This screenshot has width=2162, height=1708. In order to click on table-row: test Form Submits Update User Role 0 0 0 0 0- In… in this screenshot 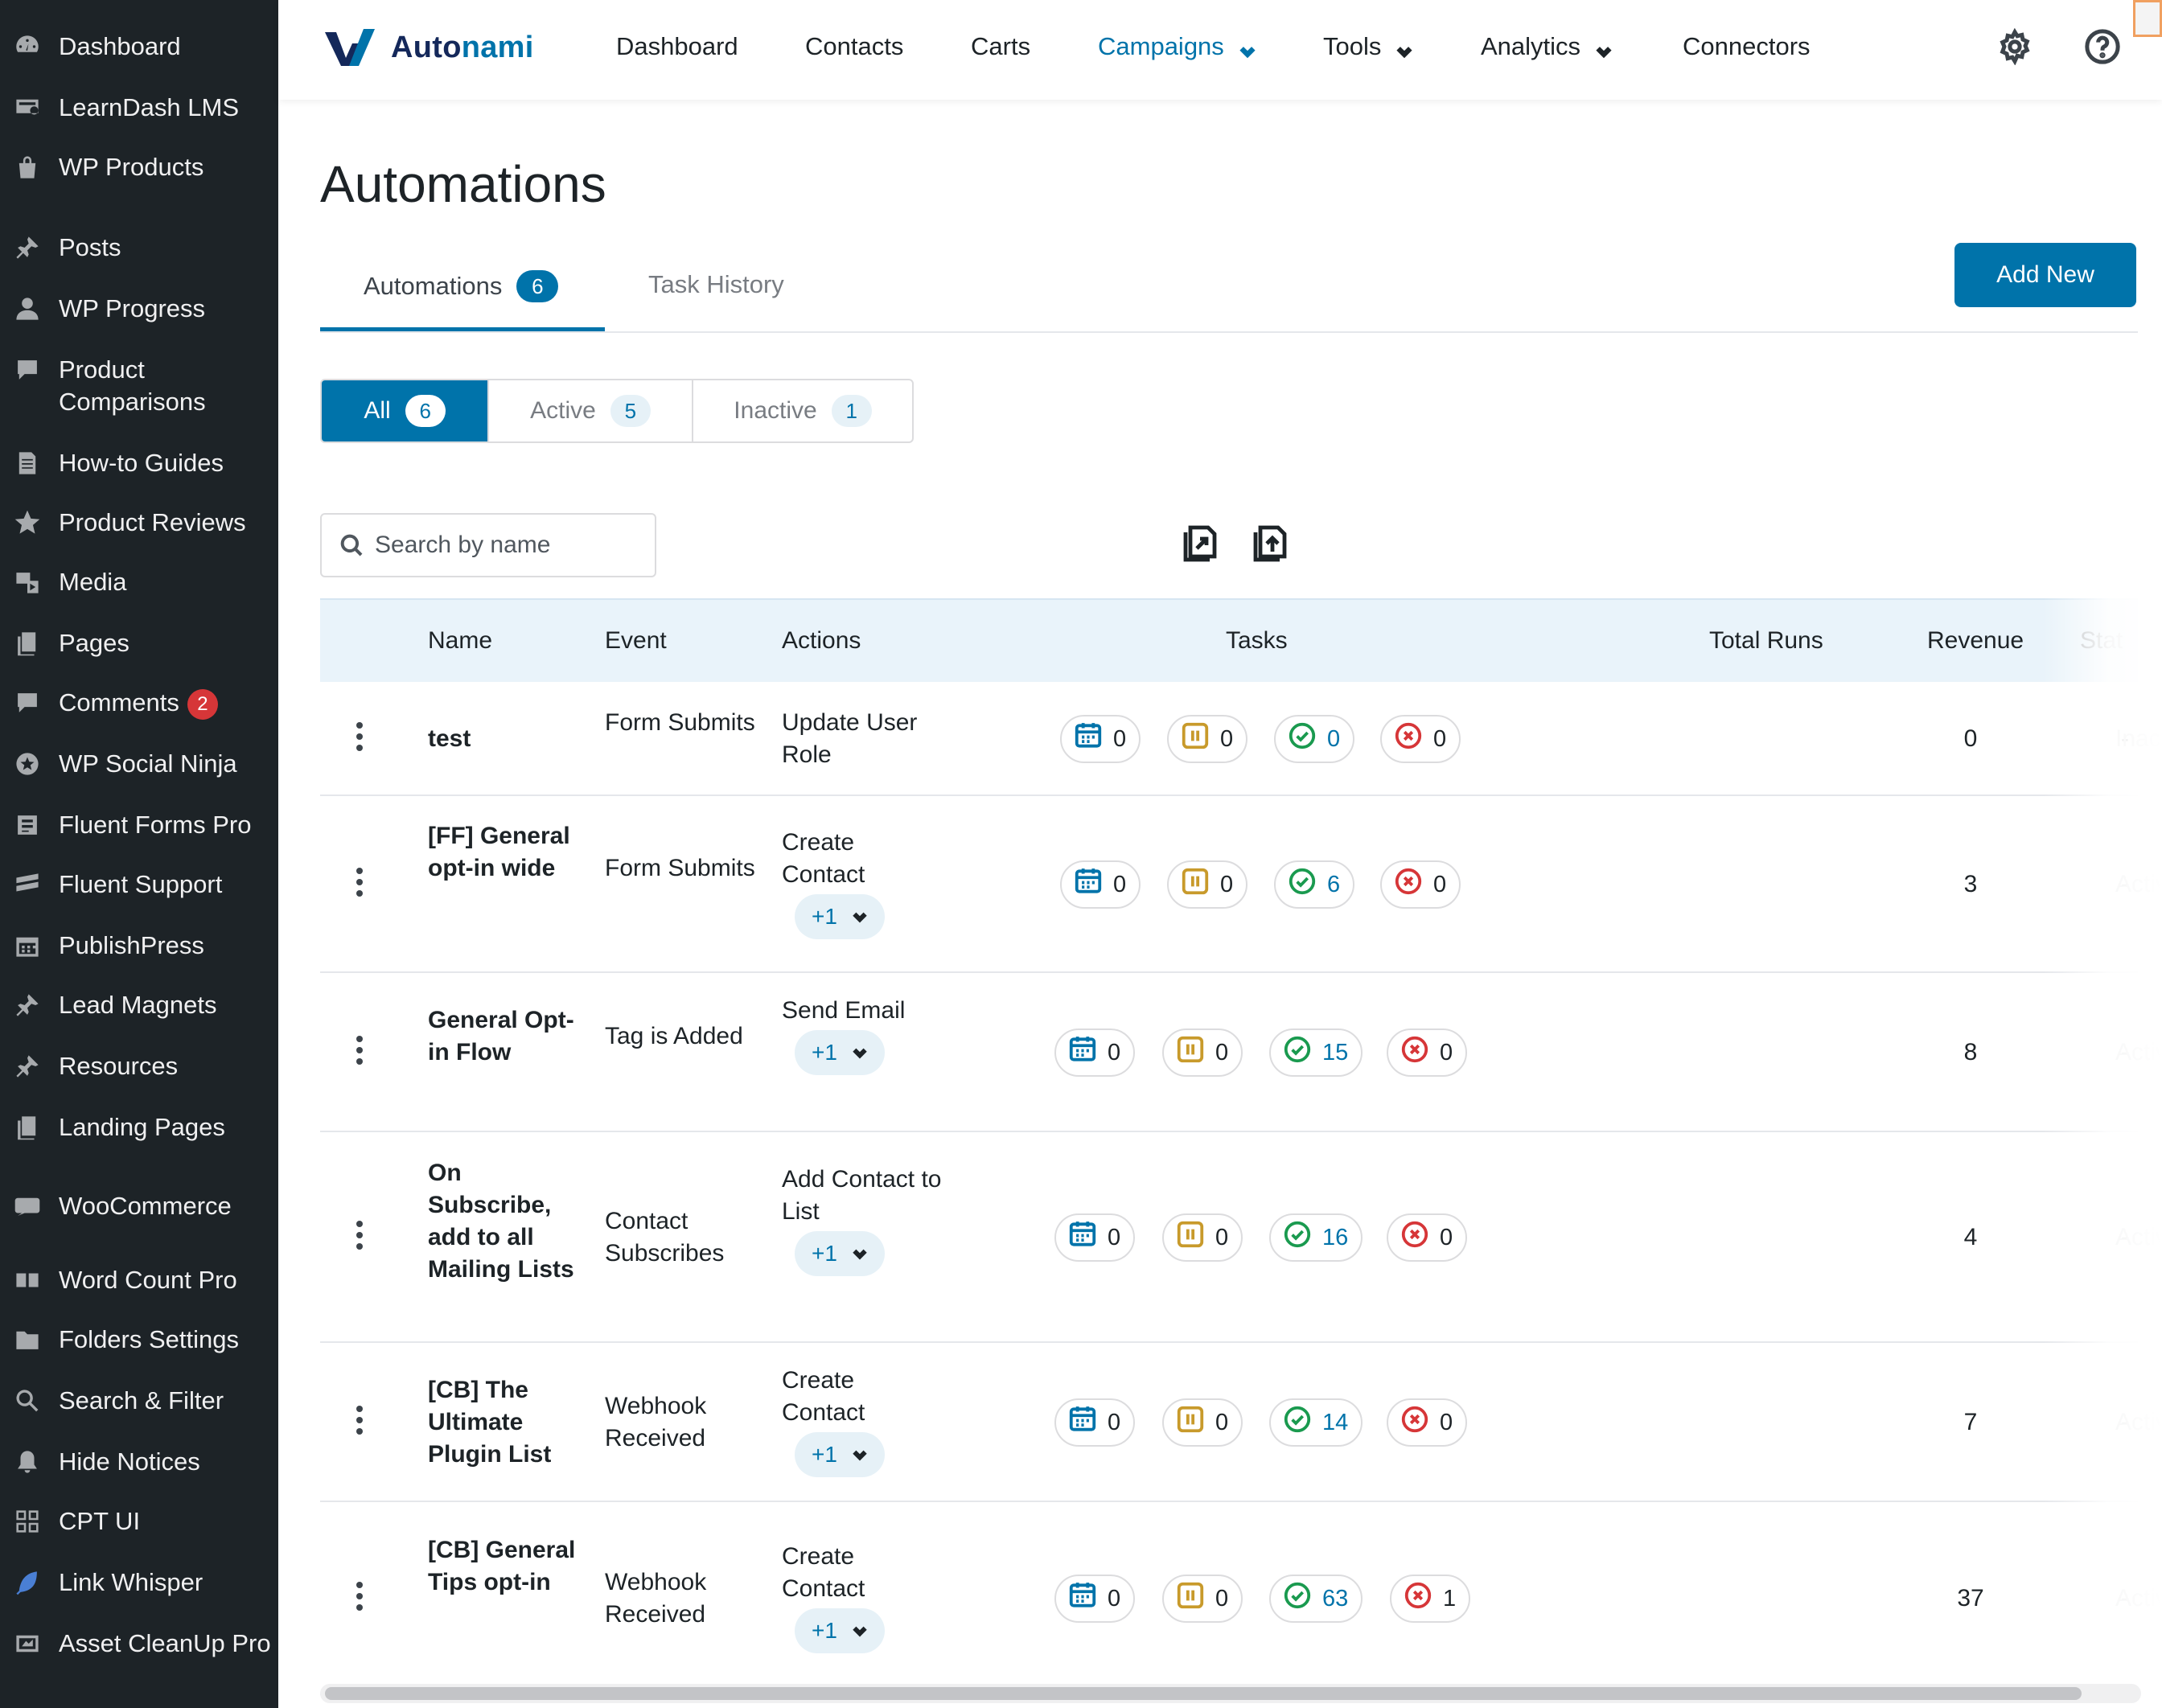, I will do `click(1241, 739)`.